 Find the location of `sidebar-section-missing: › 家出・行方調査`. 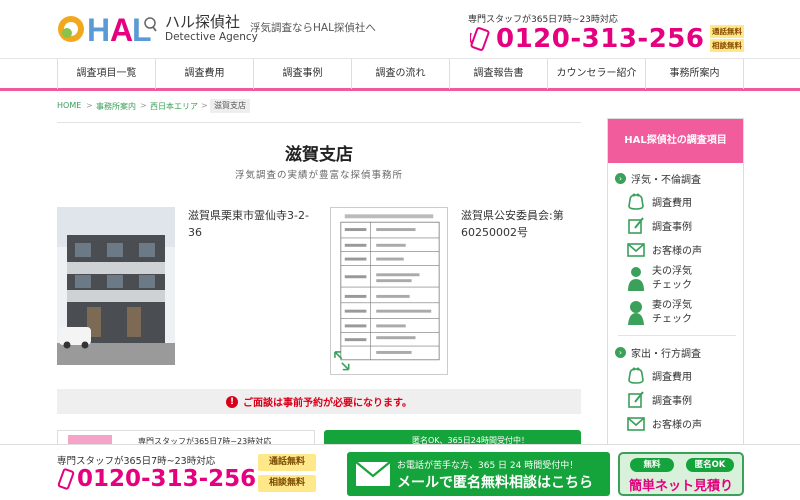

sidebar-section-missing: › 家出・行方調査 is located at coordinates (658, 352).